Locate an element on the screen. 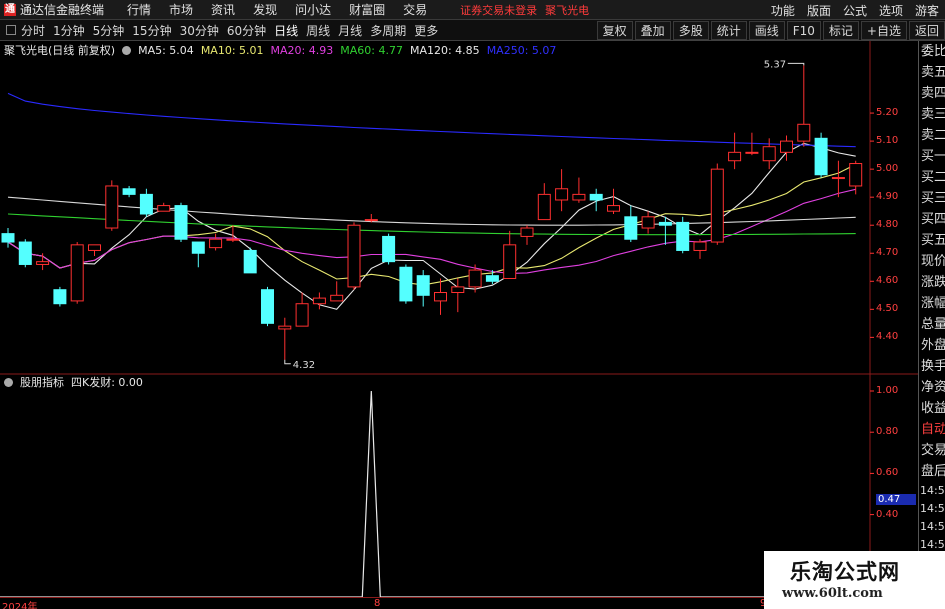 The width and height of the screenshot is (945, 609). menu-discover: 发现 is located at coordinates (265, 9).